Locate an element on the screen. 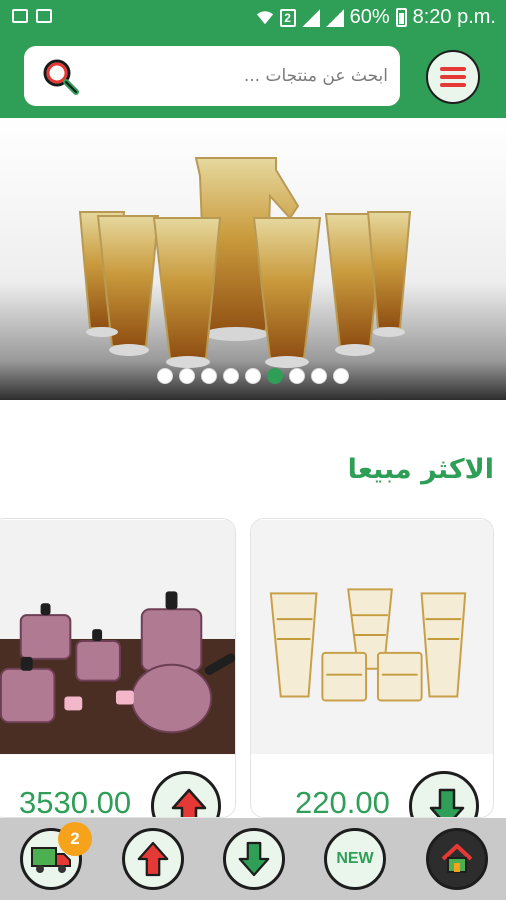 The width and height of the screenshot is (506, 900). product-image-cookware-set is located at coordinates (117, 637).